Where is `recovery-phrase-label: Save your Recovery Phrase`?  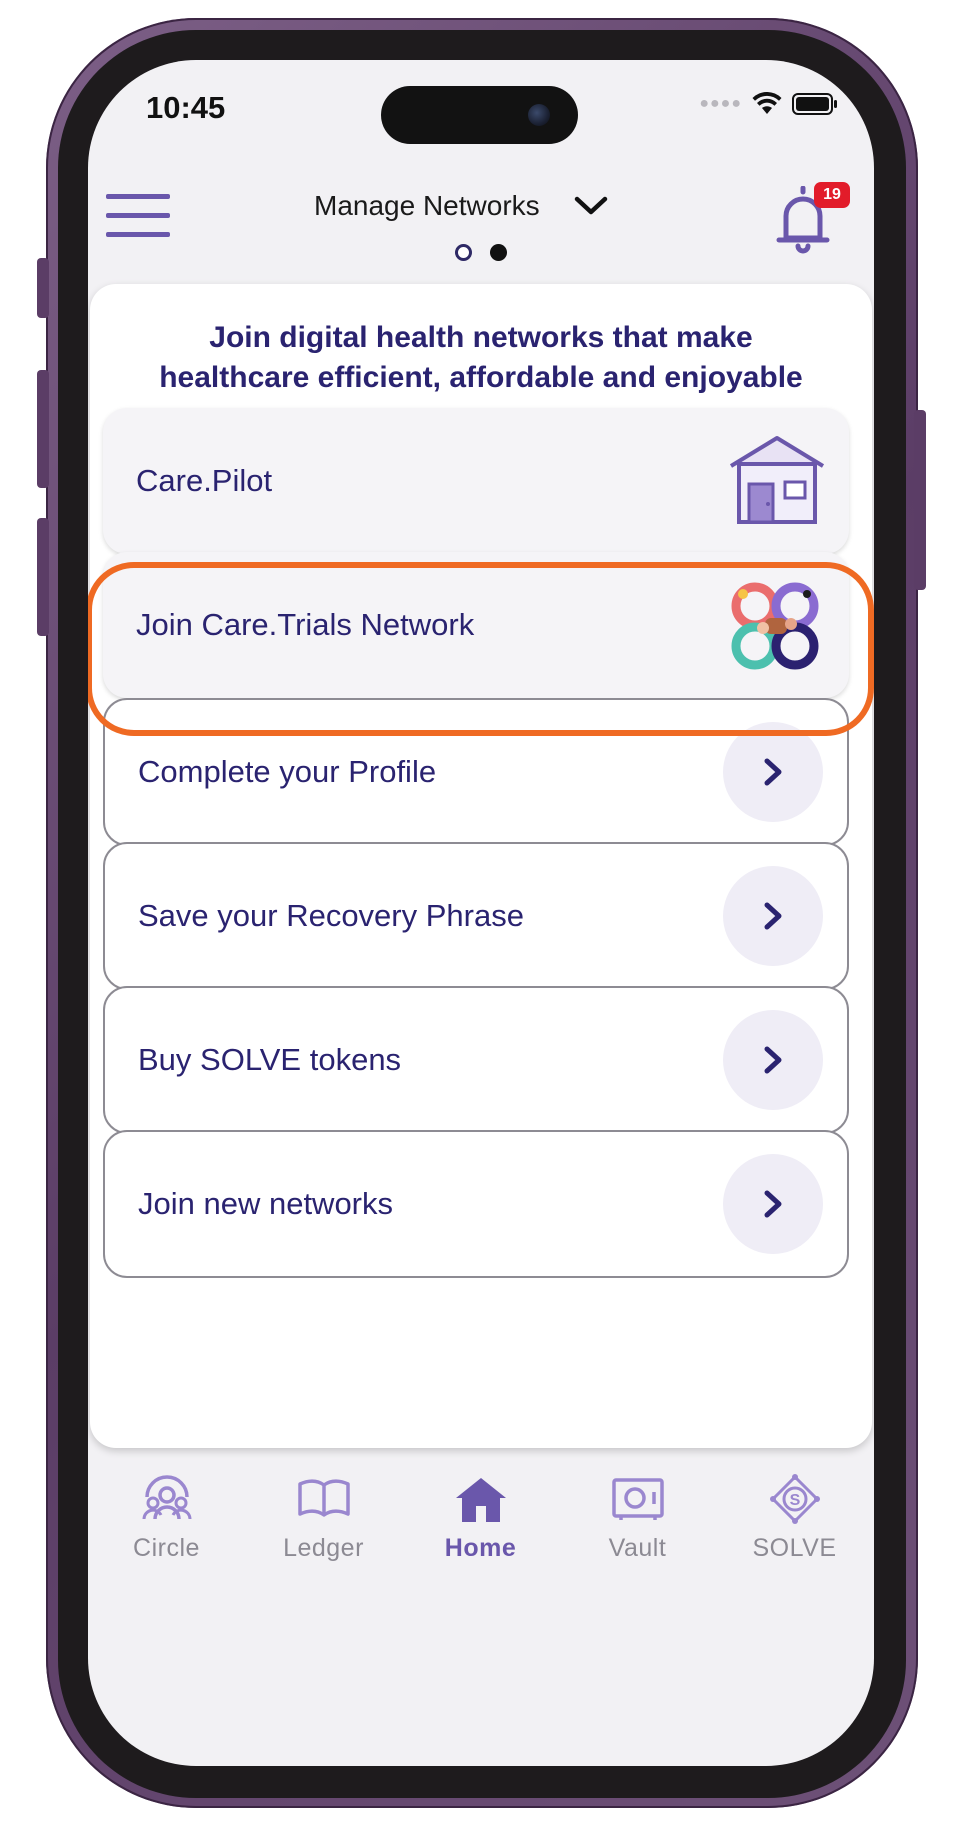
recovery-phrase-label: Save your Recovery Phrase is located at coordinates (331, 915).